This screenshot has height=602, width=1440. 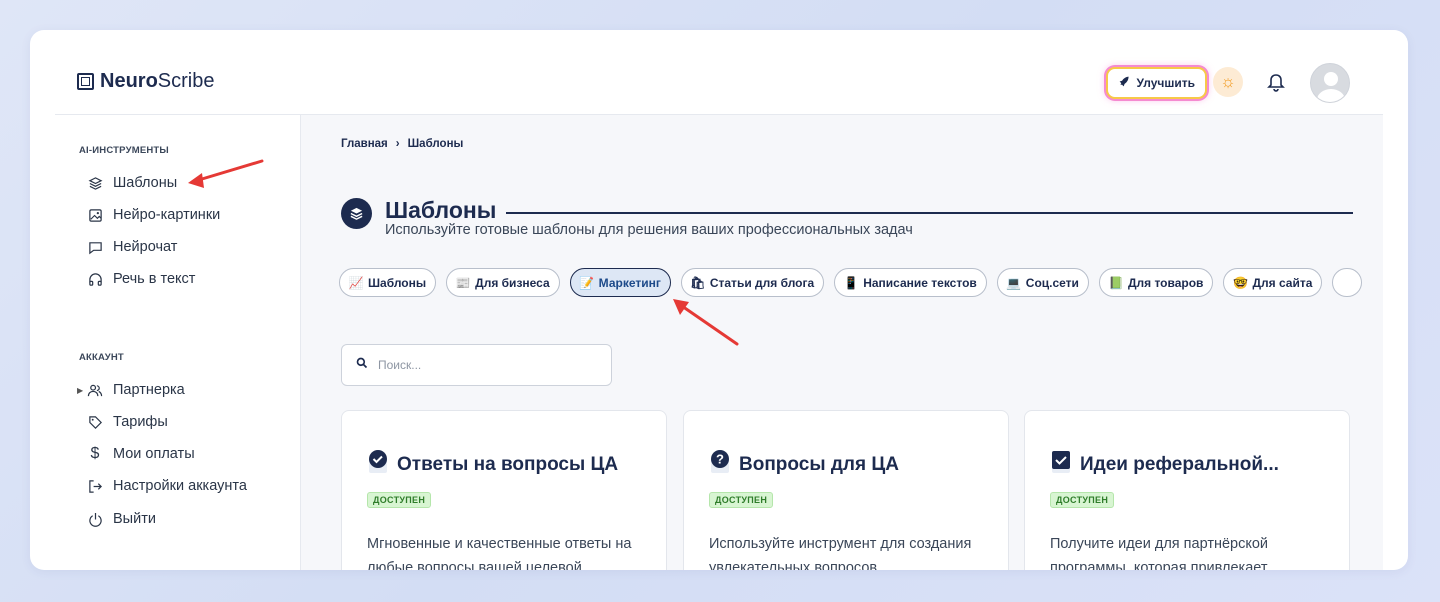 What do you see at coordinates (149, 390) in the screenshot?
I see `sidebar-item-label: Партнерка` at bounding box center [149, 390].